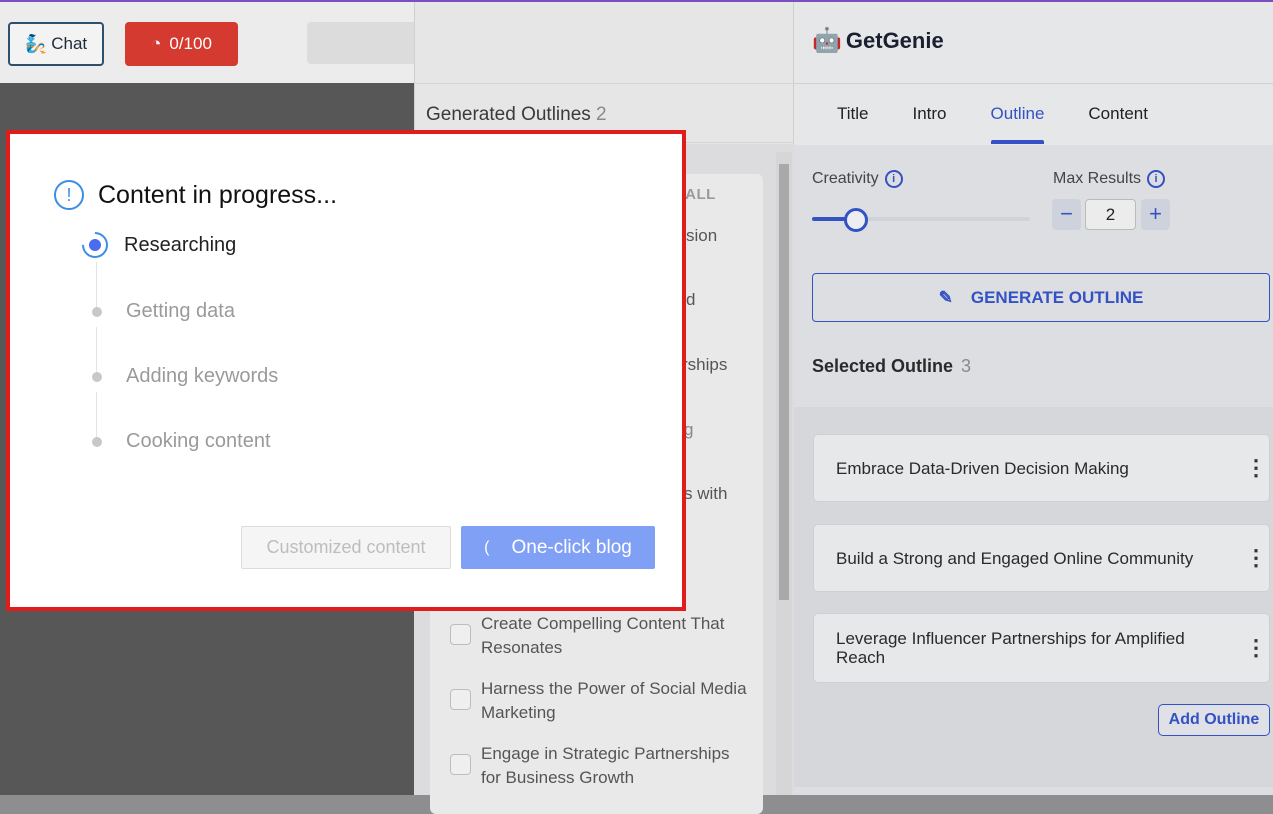 The image size is (1273, 814). I want to click on genie-logo-icon: 🤖, so click(827, 40).